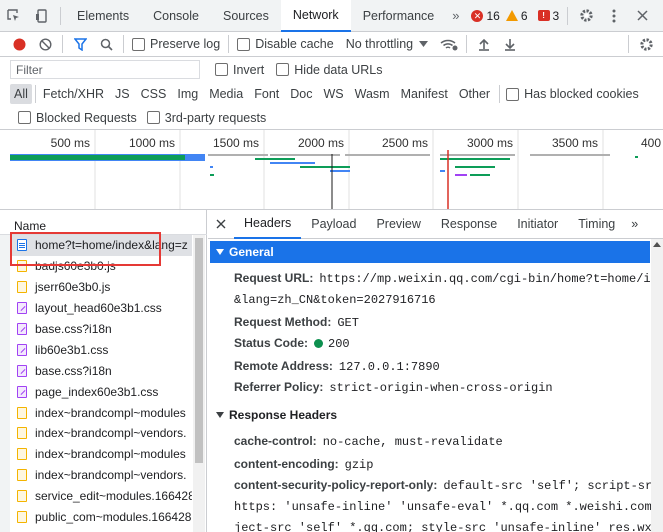 The width and height of the screenshot is (663, 532). Describe the element at coordinates (275, 441) in the screenshot. I see `cache-control-label: cache-control:` at that location.